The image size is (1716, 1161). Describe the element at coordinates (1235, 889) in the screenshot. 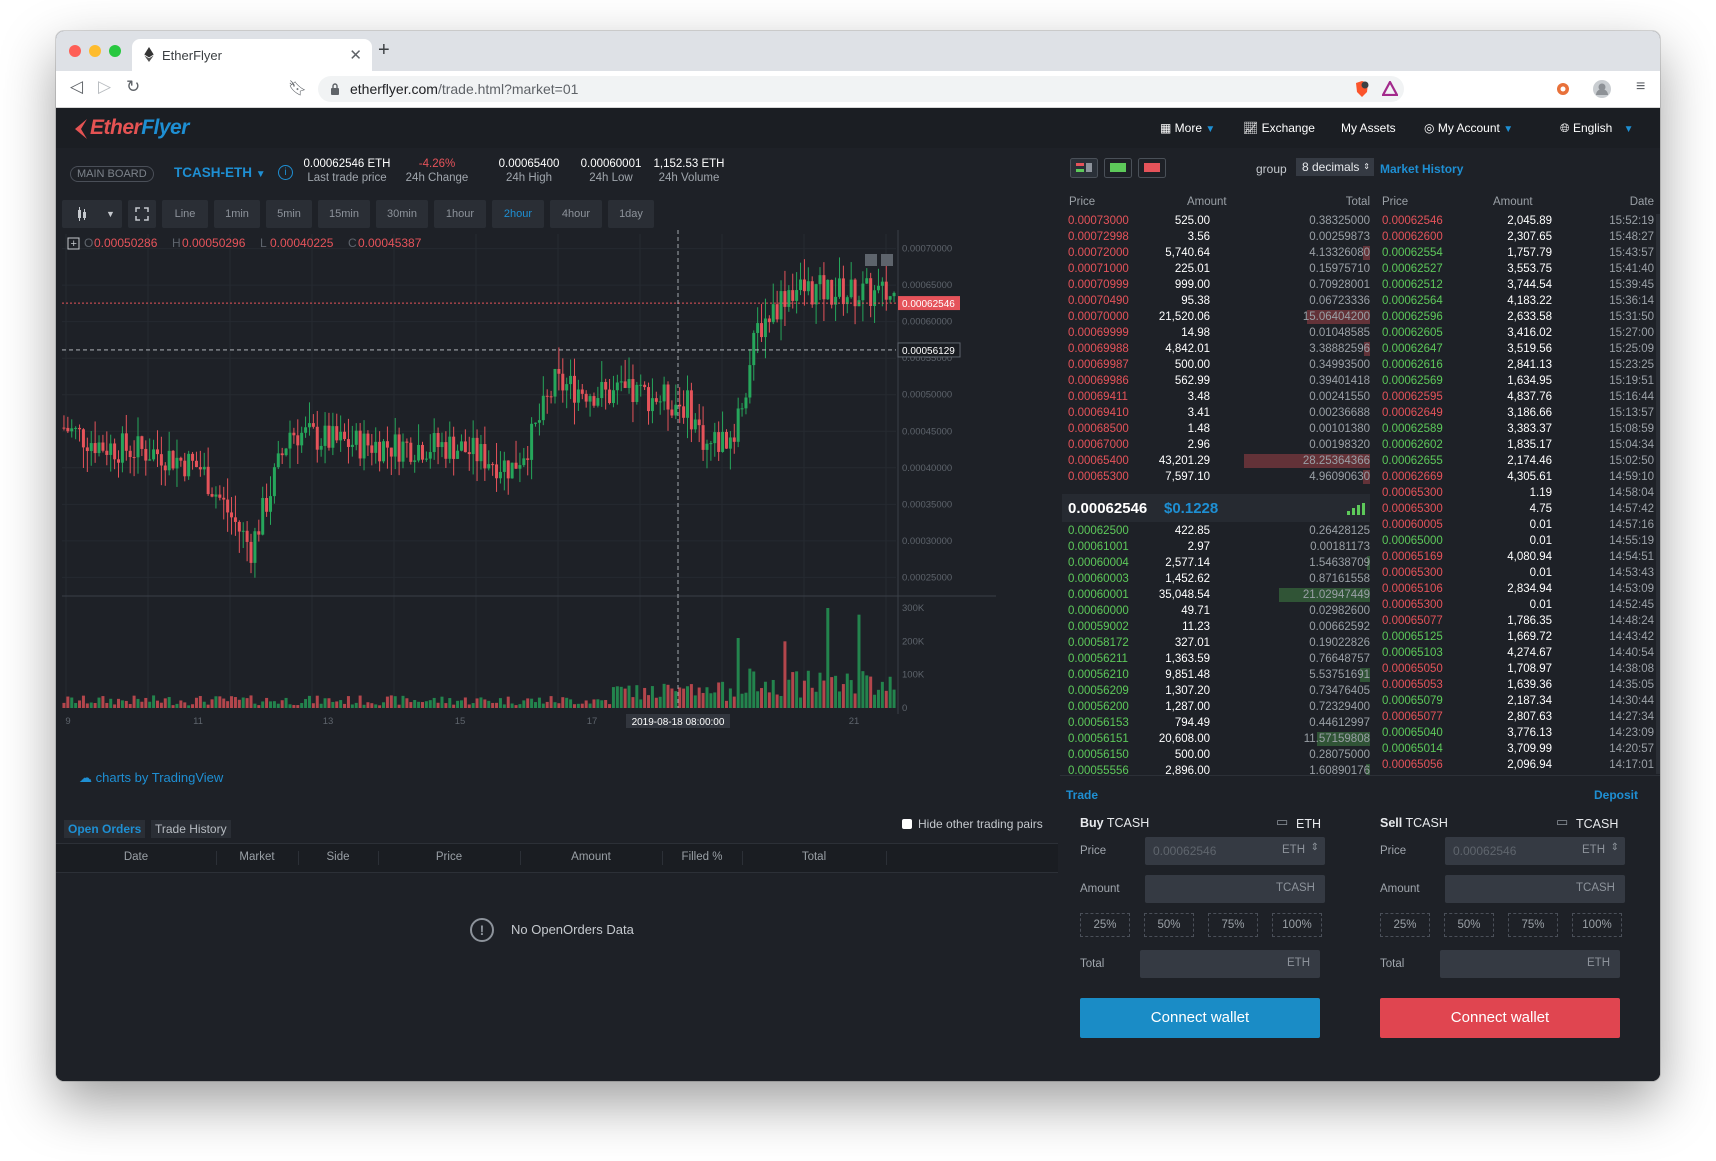

I see `buy-amount-input: TCASH` at that location.